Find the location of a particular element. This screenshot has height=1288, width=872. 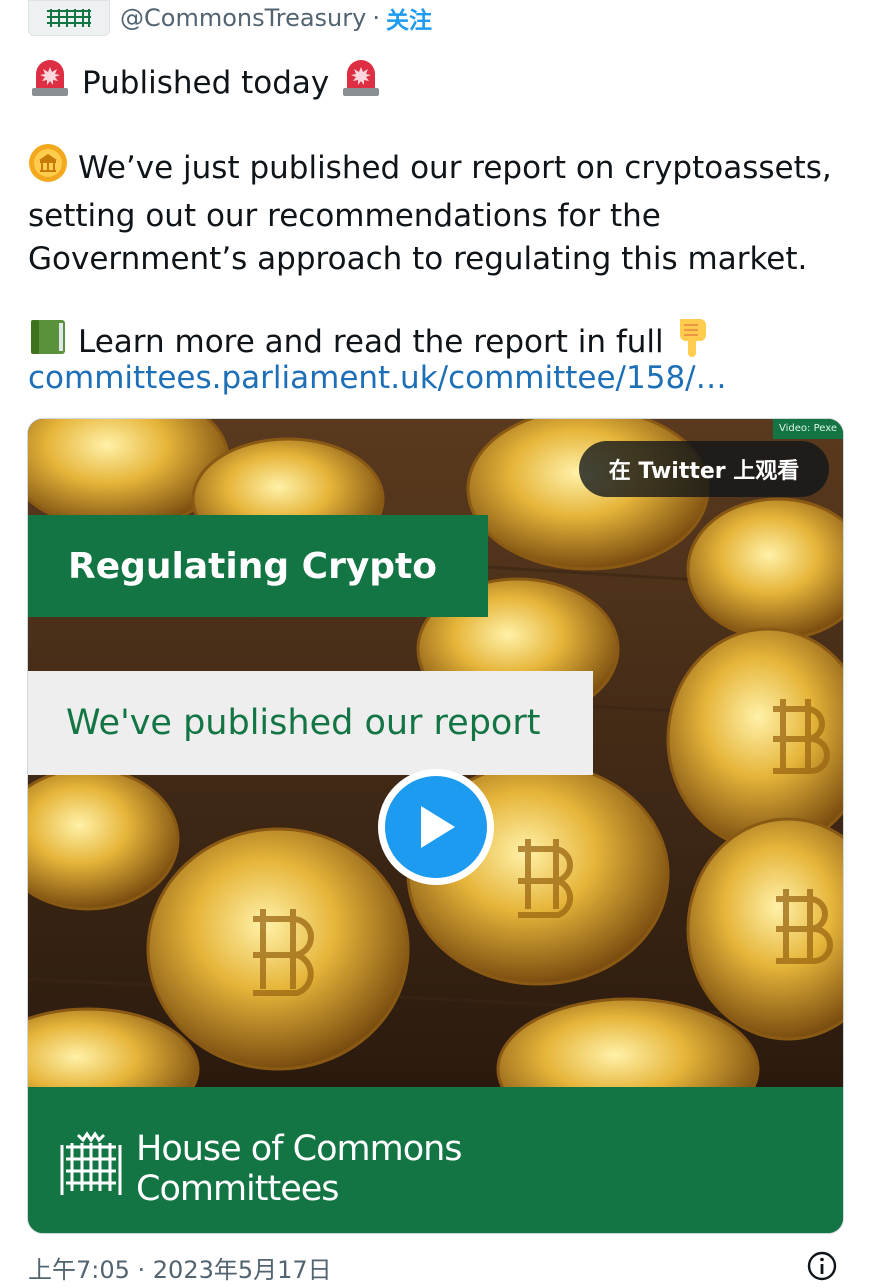

watch-on-twitter-label: 在 Twitter 上观看 is located at coordinates (704, 471).